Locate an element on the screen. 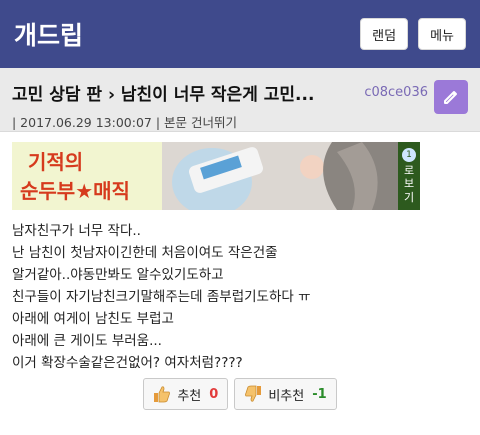  top-buttons: 랜덤 메뉴 is located at coordinates (413, 34).